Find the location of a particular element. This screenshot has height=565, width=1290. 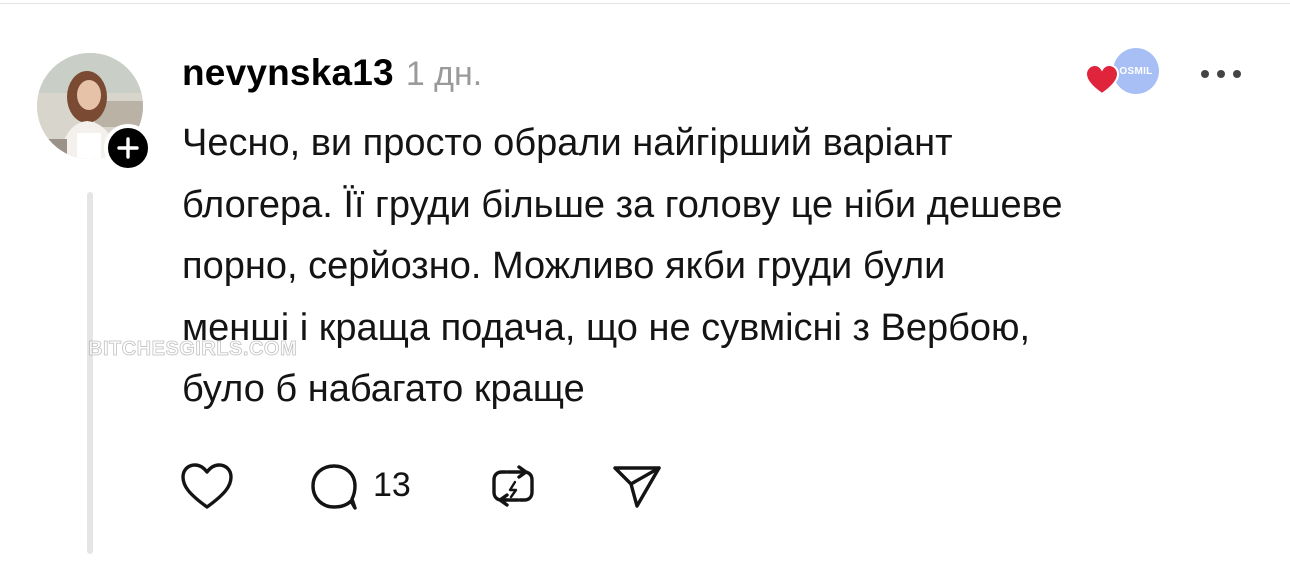

post-header: nevynska13 1 дн. is located at coordinates (332, 76).